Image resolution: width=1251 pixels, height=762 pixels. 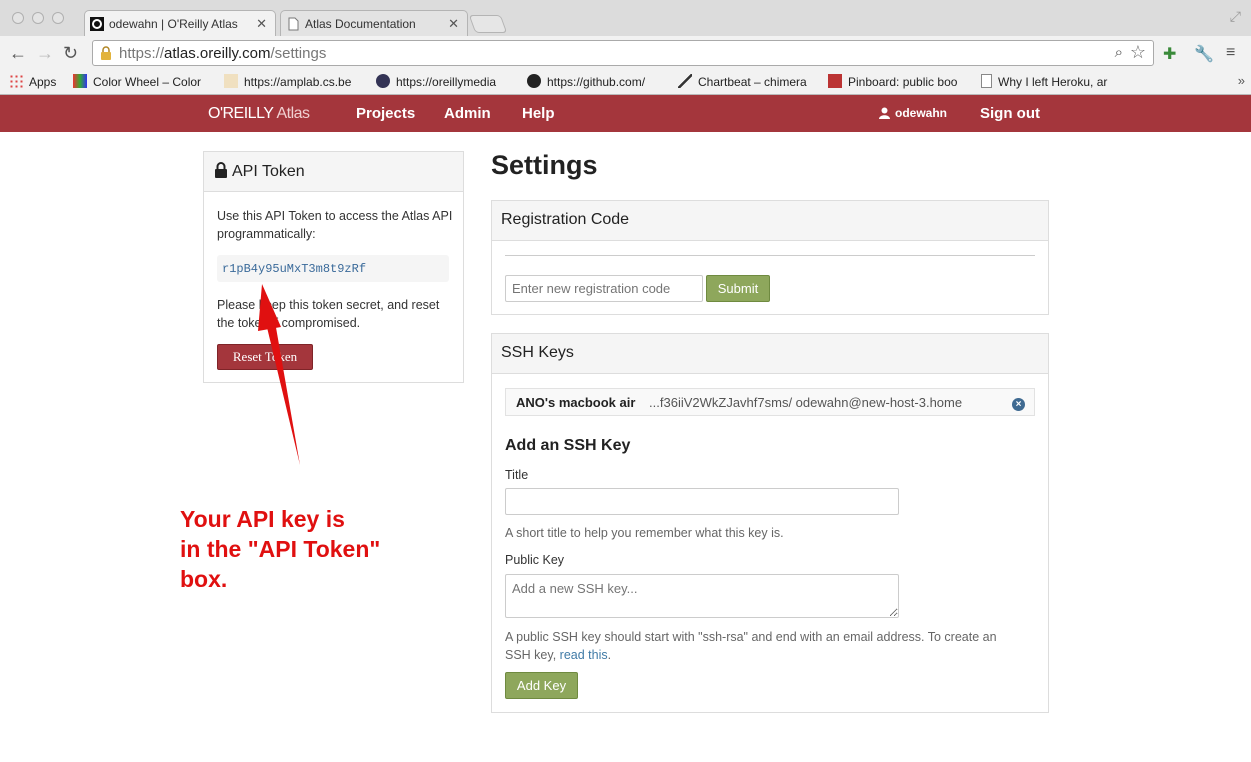 What do you see at coordinates (1235, 16) in the screenshot?
I see `fullscreen-icon: ⤢` at bounding box center [1235, 16].